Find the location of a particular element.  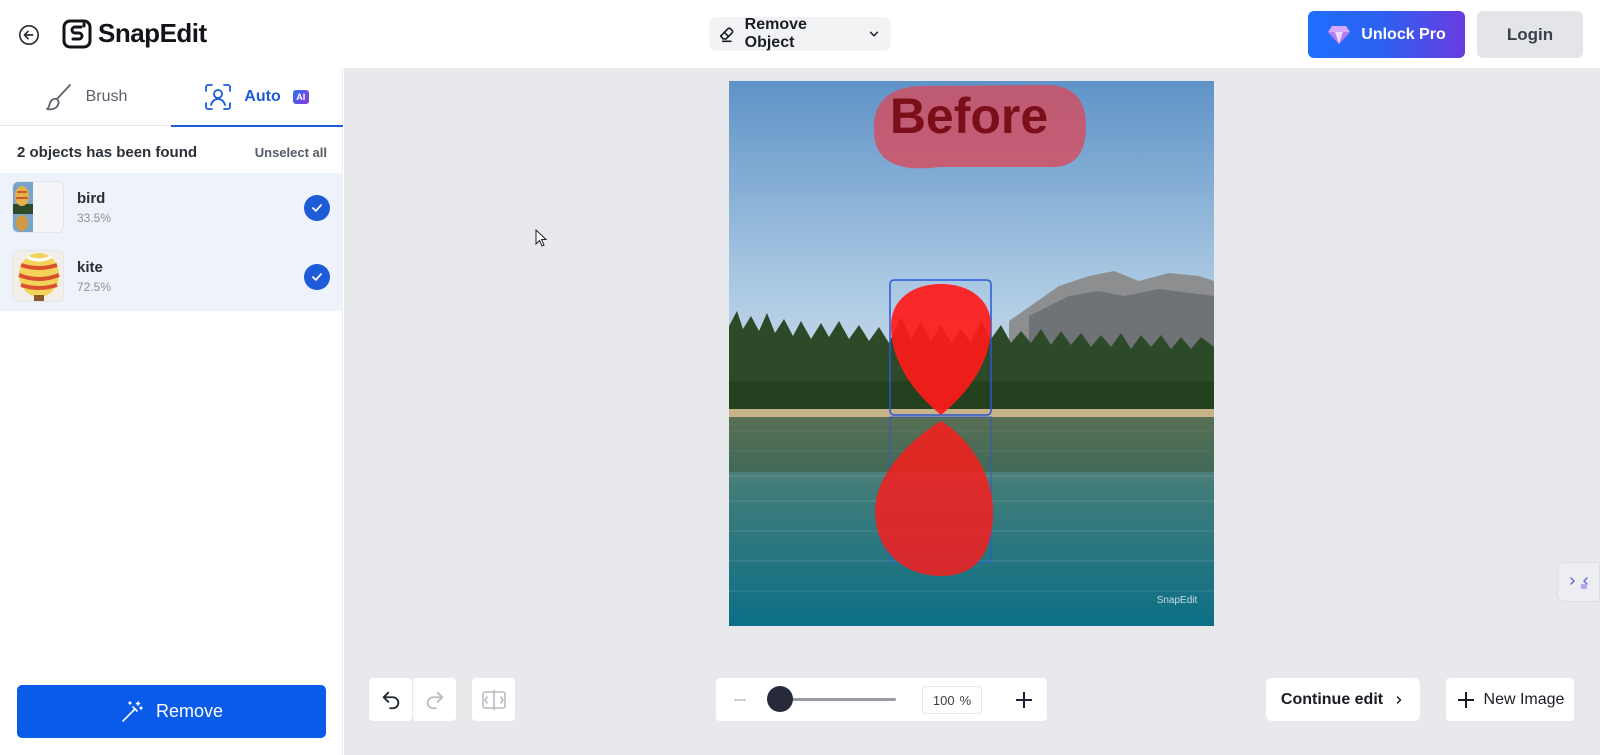

detected-objects-list: bird 33.5% kite 72.5% is located at coordinates (171, 242).